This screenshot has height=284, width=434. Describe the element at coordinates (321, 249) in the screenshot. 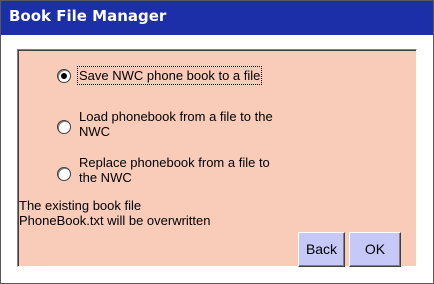

I see `back-button: Back` at that location.